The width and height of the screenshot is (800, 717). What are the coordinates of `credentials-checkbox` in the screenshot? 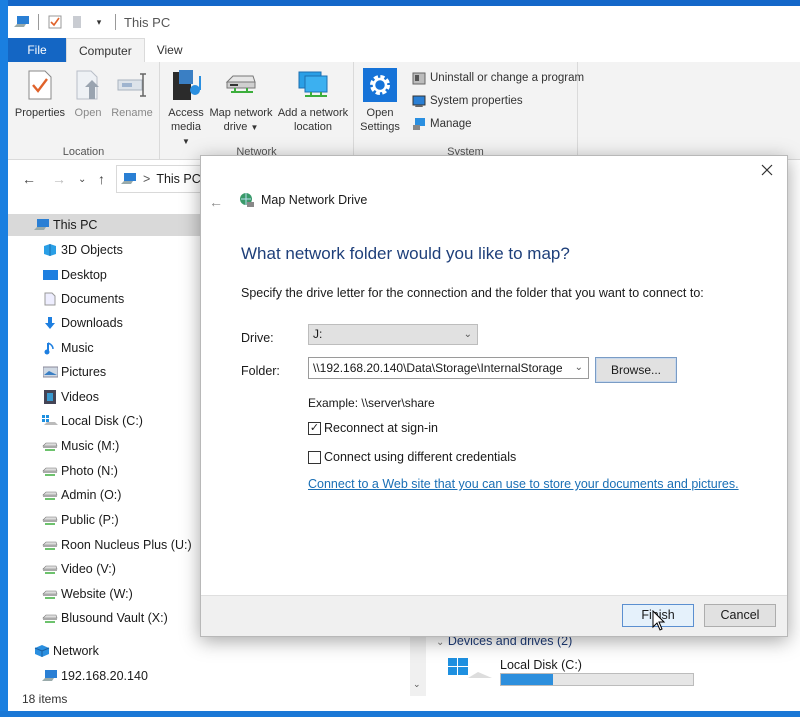 It's located at (314, 457).